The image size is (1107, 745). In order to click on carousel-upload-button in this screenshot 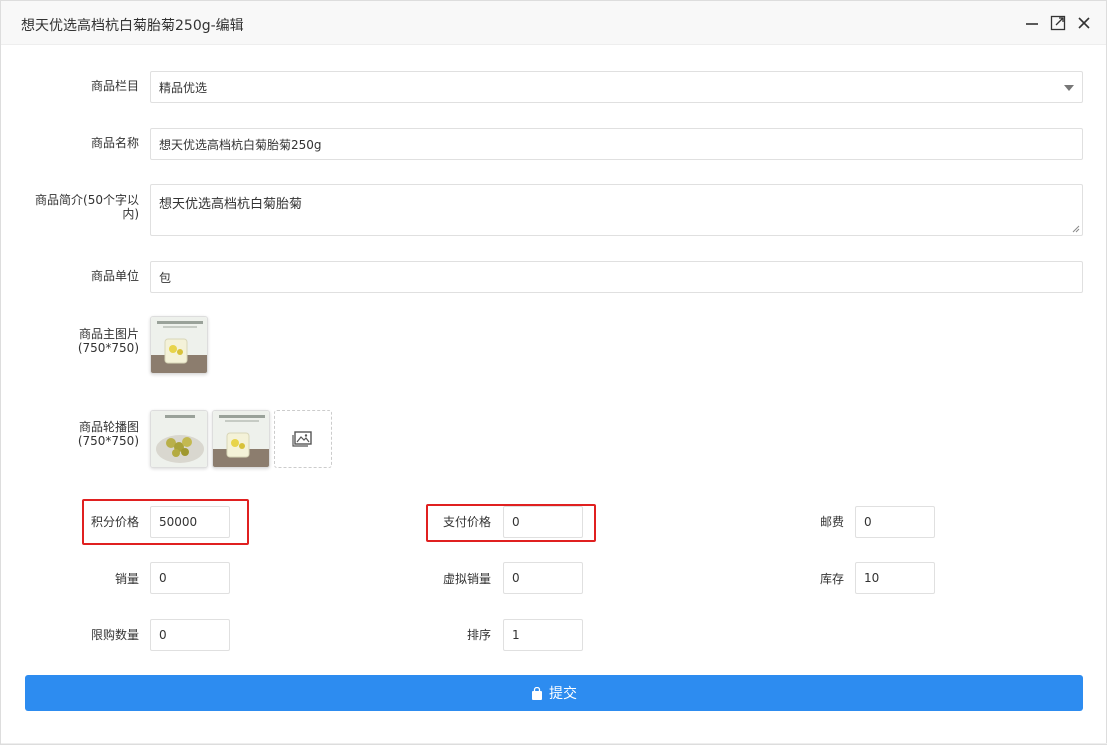, I will do `click(303, 439)`.